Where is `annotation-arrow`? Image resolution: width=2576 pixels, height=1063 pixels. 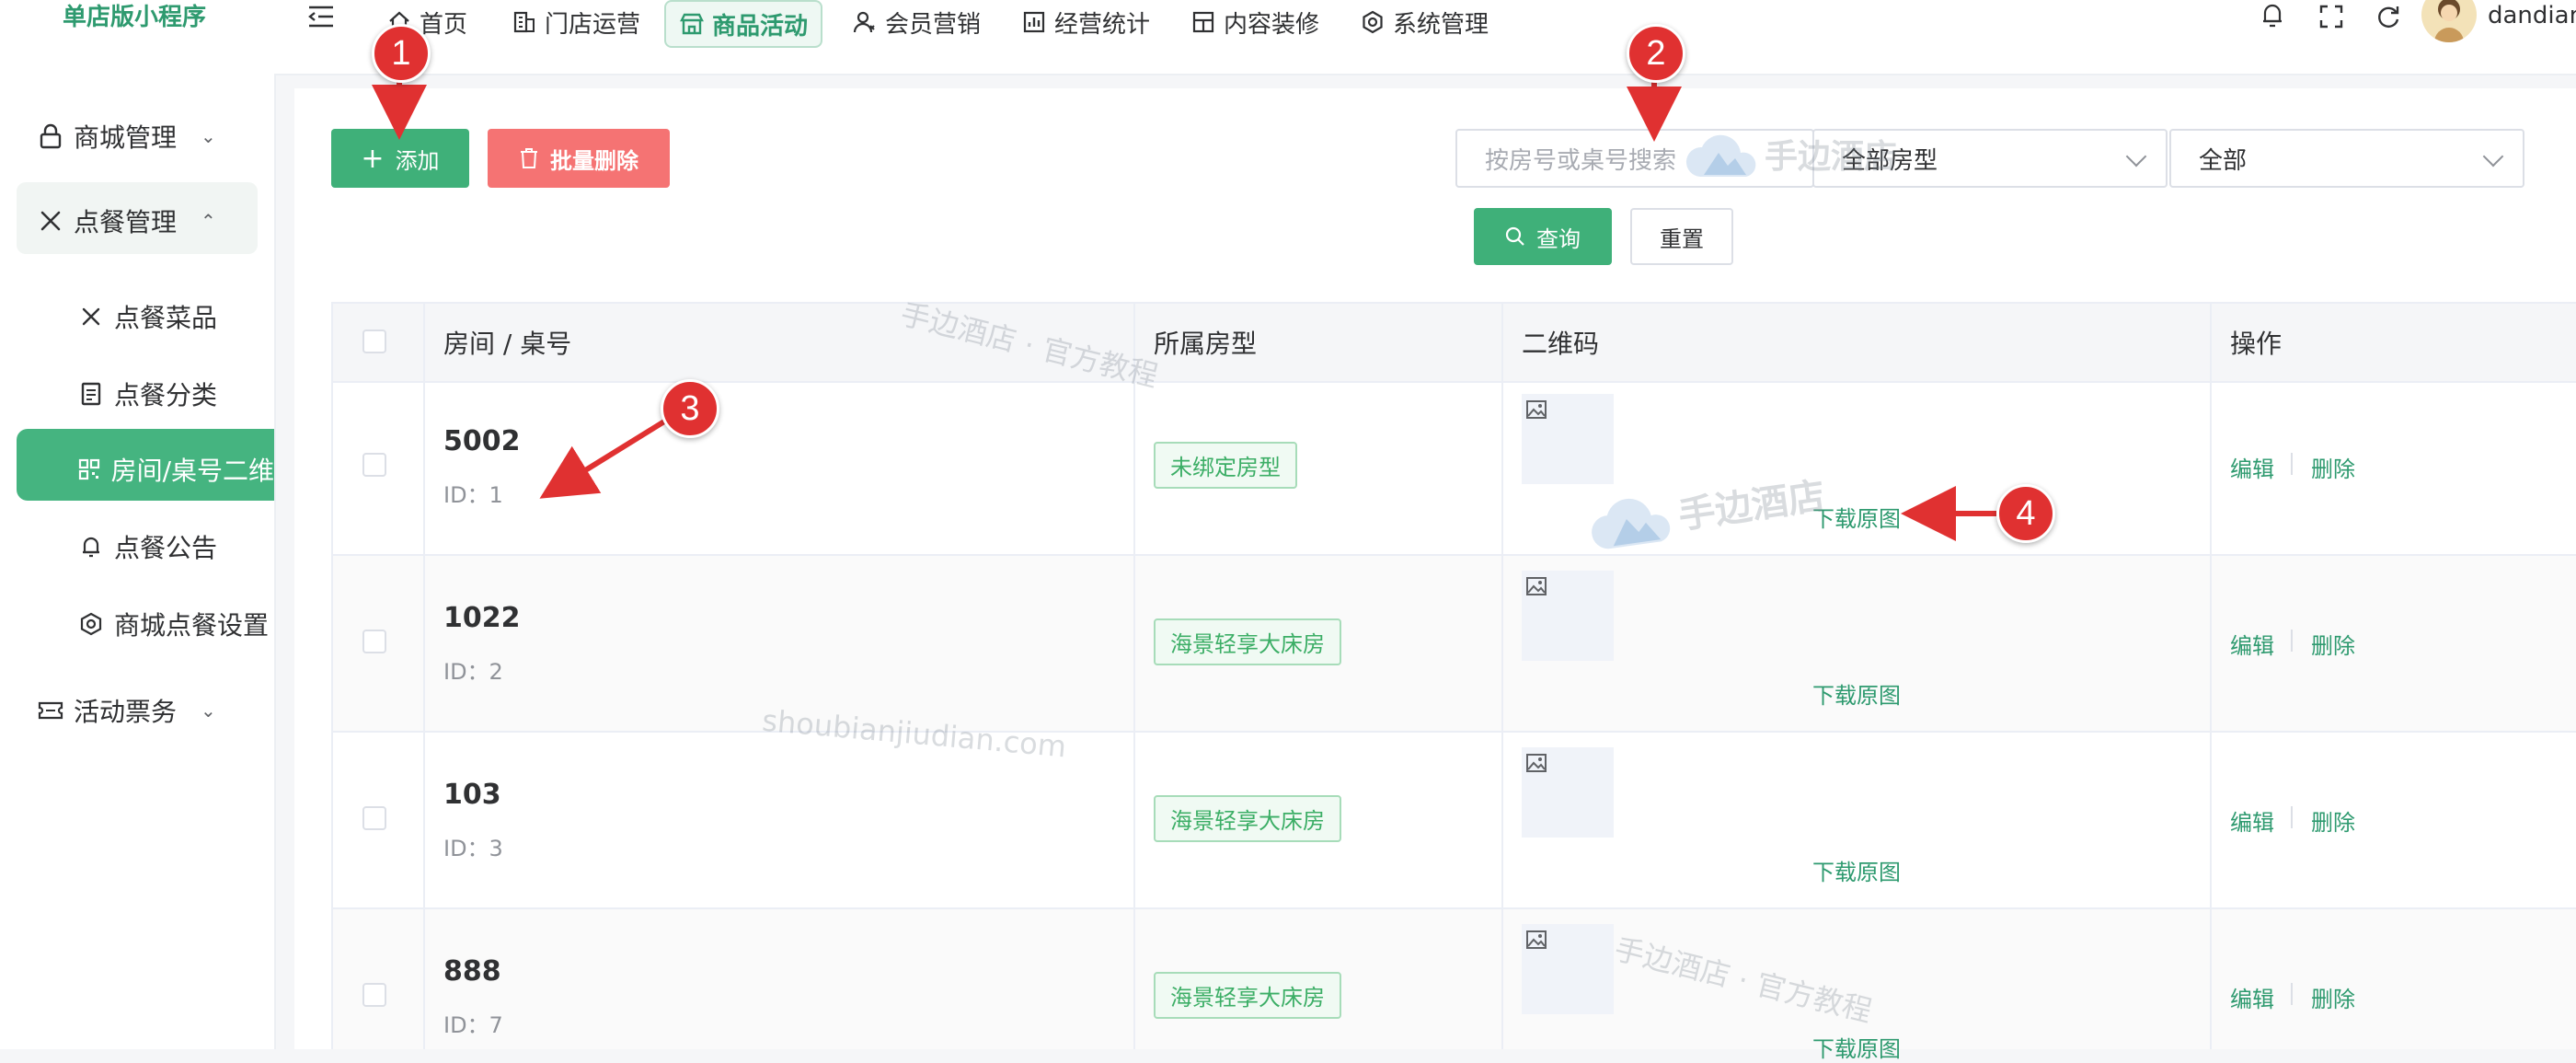
annotation-arrow is located at coordinates (602, 459).